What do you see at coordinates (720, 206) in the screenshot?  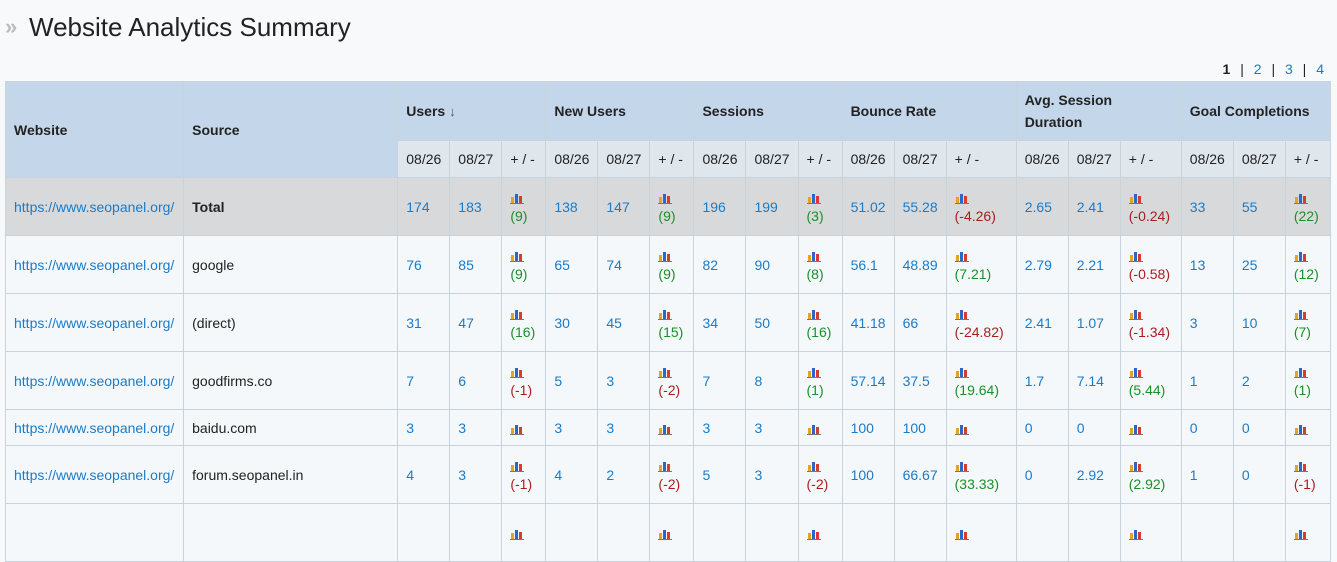 I see `sessions-08-26-value: 196` at bounding box center [720, 206].